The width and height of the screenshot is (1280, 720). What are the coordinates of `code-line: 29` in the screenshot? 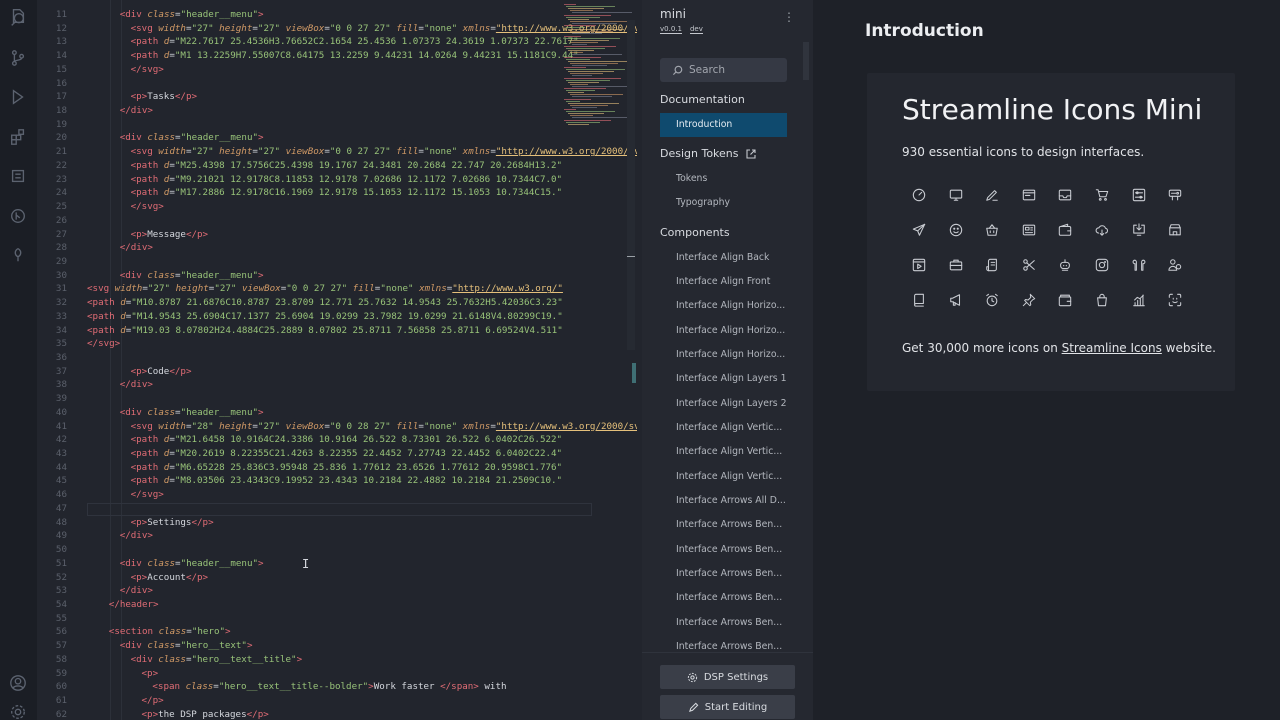 It's located at (337, 262).